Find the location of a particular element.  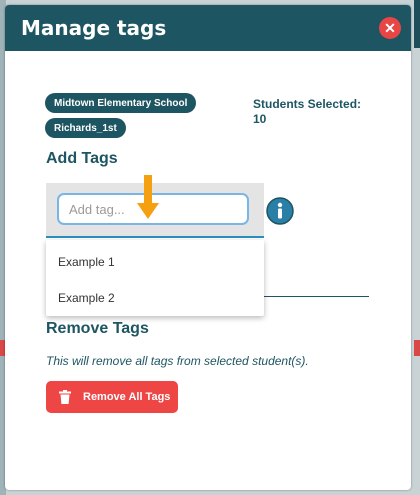

dropdown-option: Example 2 is located at coordinates (155, 298).